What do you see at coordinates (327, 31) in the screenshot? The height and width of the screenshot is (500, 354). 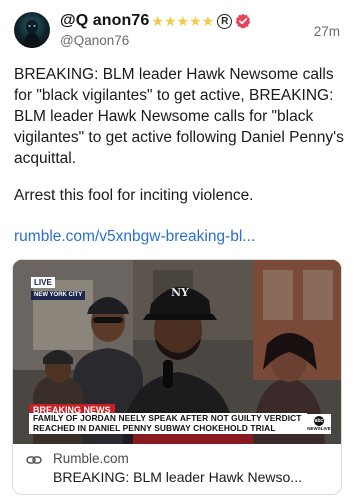 I see `post-timestamp: 27m` at bounding box center [327, 31].